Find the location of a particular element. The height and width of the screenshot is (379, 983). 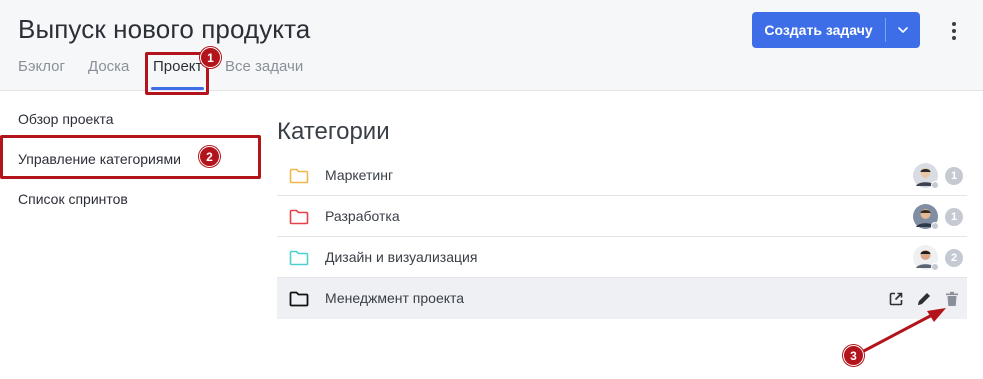

tab-board: Доска is located at coordinates (108, 66).